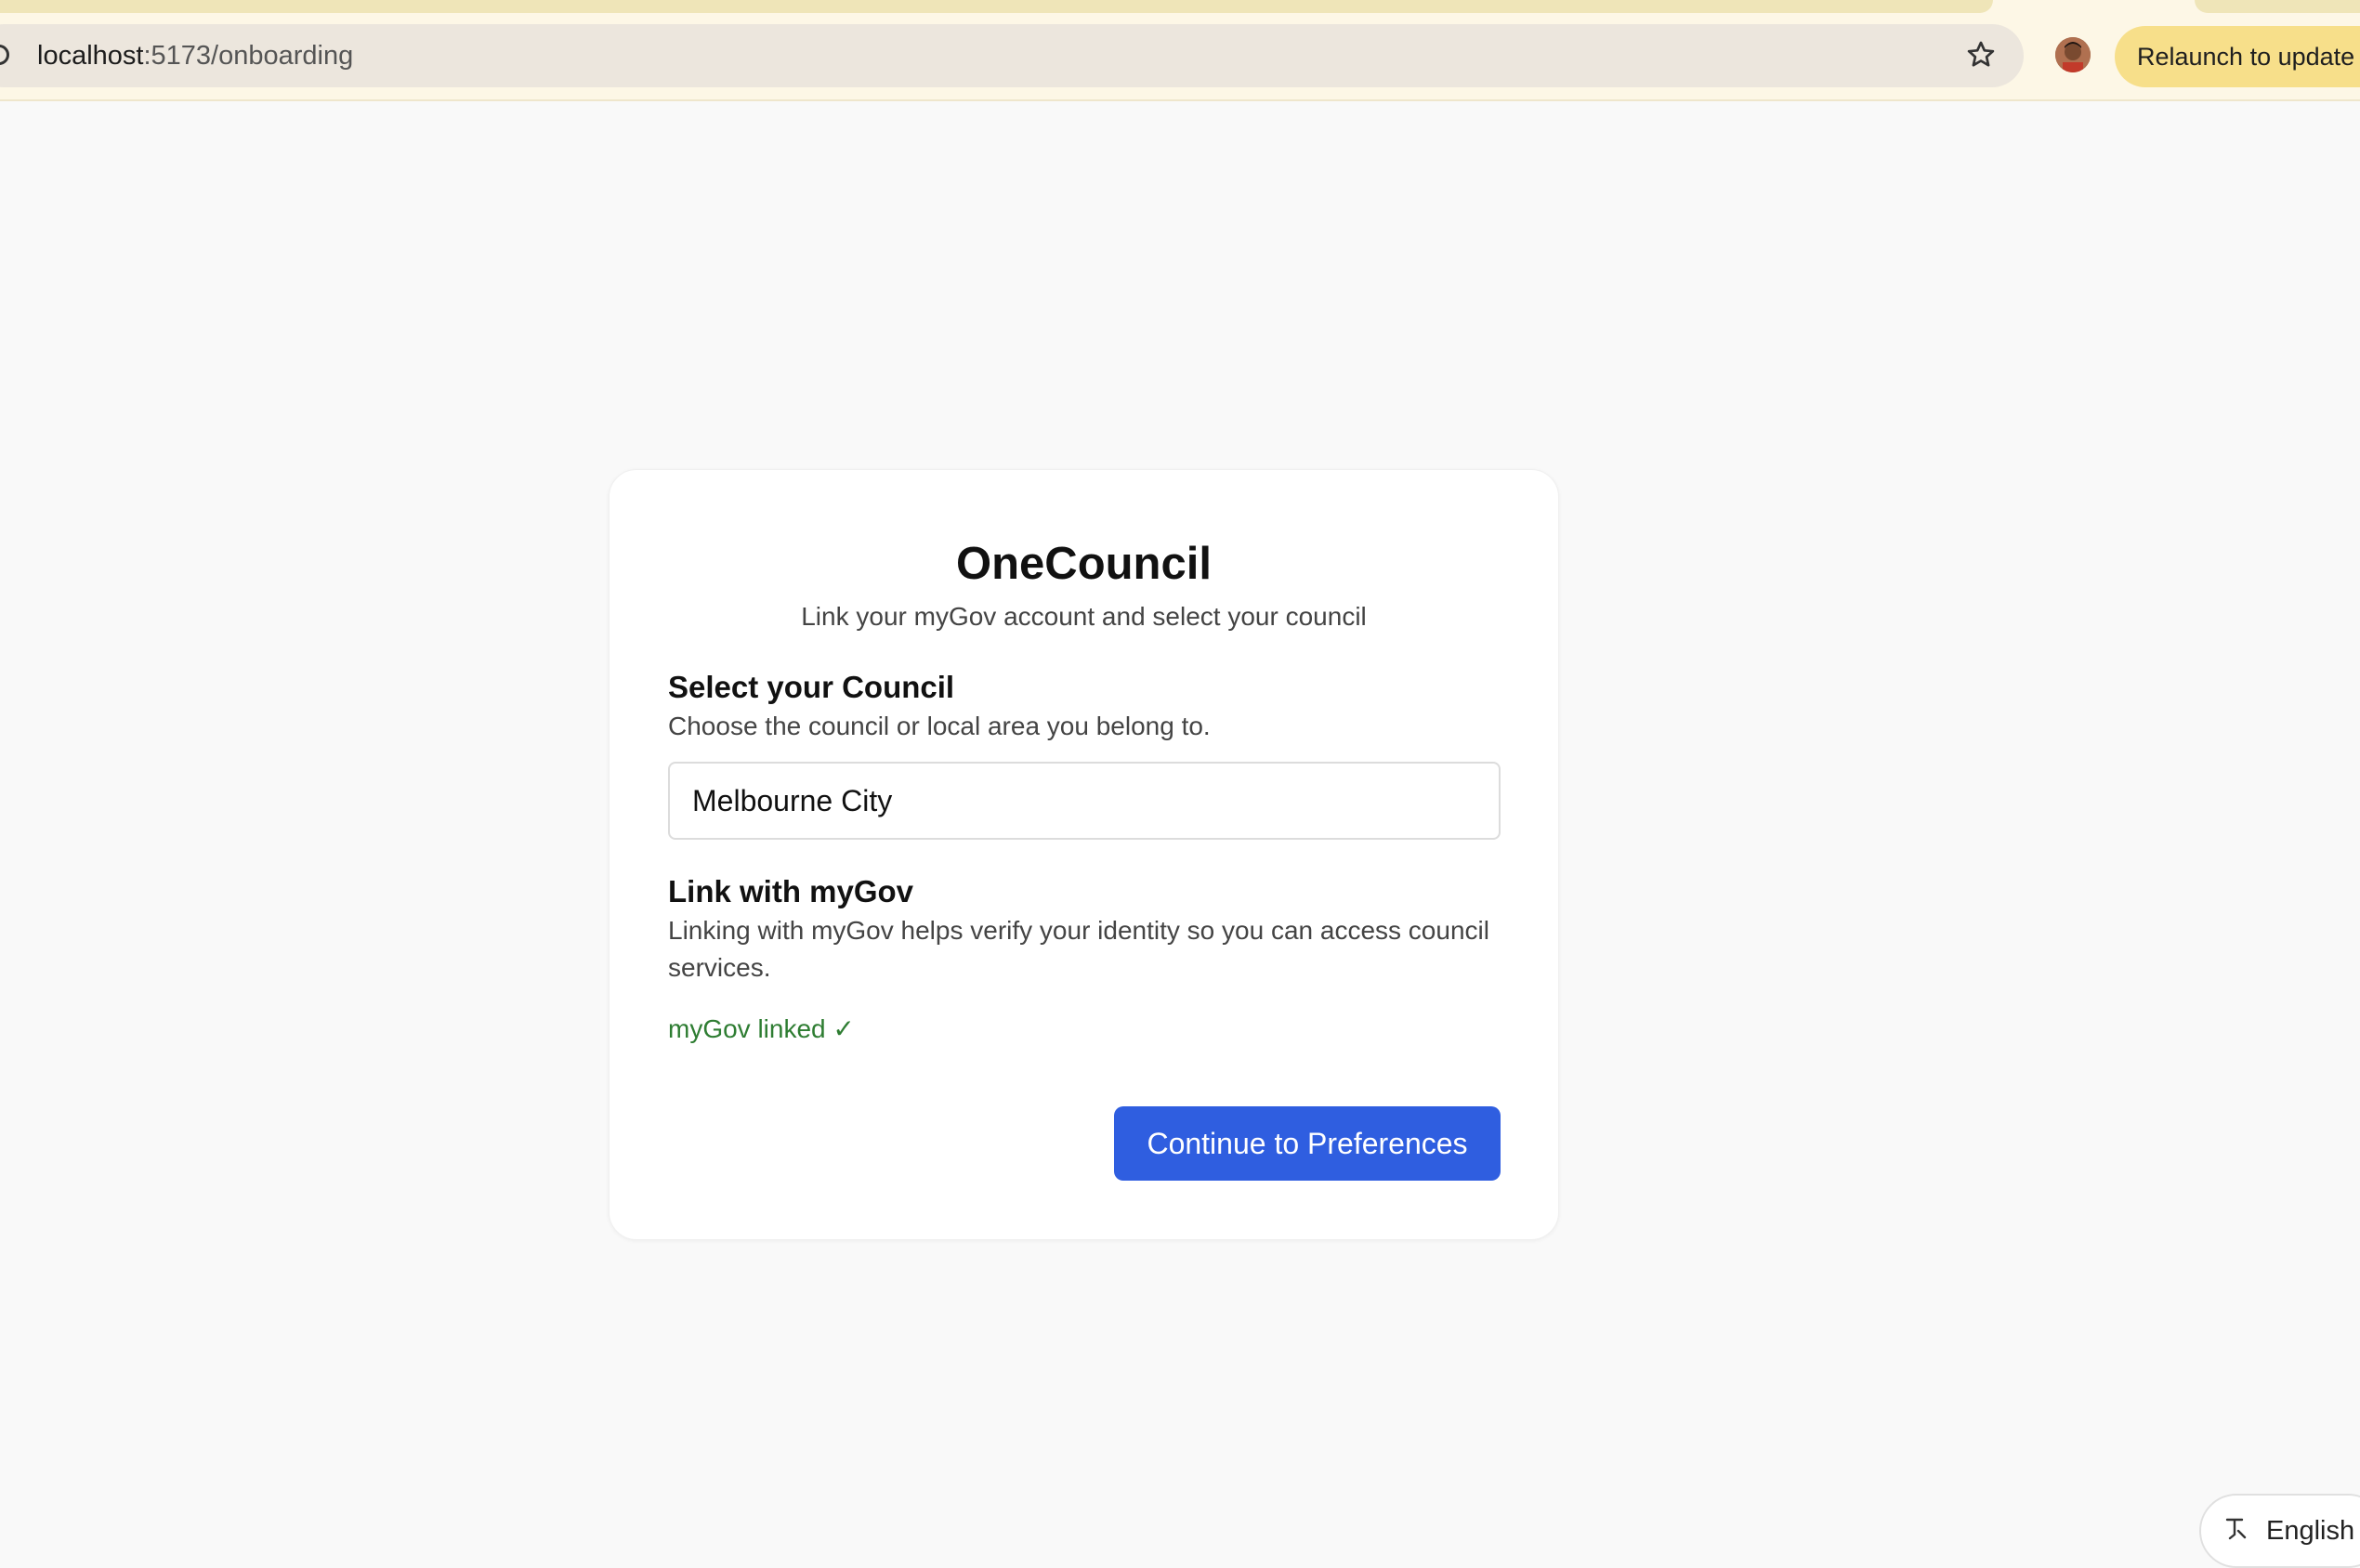 The width and height of the screenshot is (2360, 1568). What do you see at coordinates (2237, 56) in the screenshot?
I see `relaunch-button: Relaunch to update` at bounding box center [2237, 56].